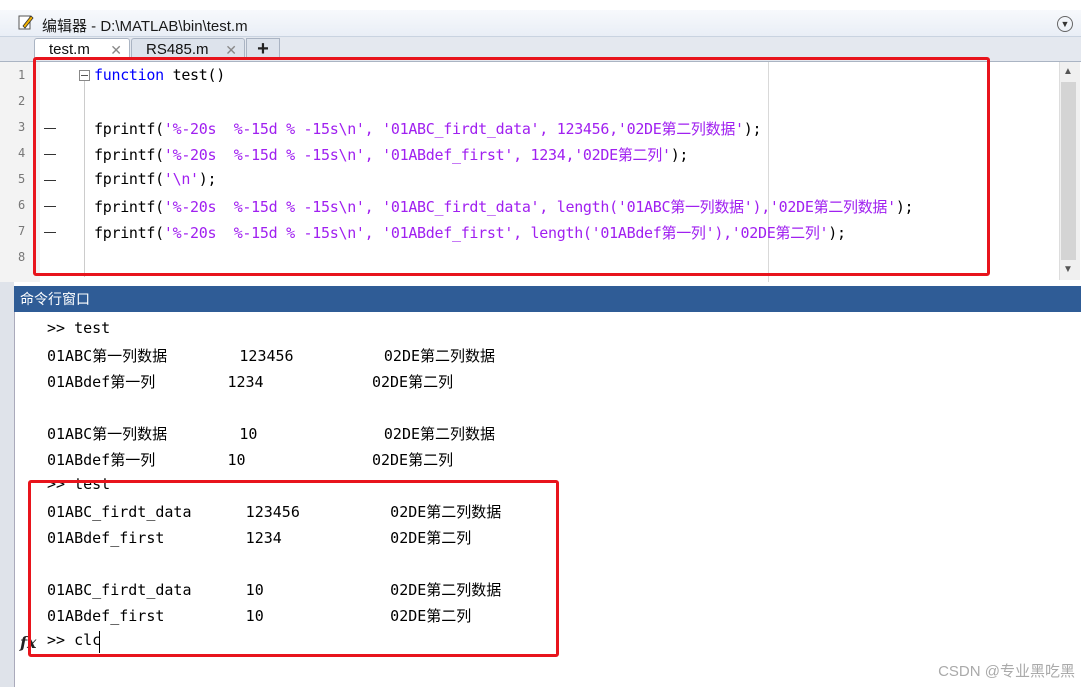  I want to click on editor-pencil-icon, so click(26, 22).